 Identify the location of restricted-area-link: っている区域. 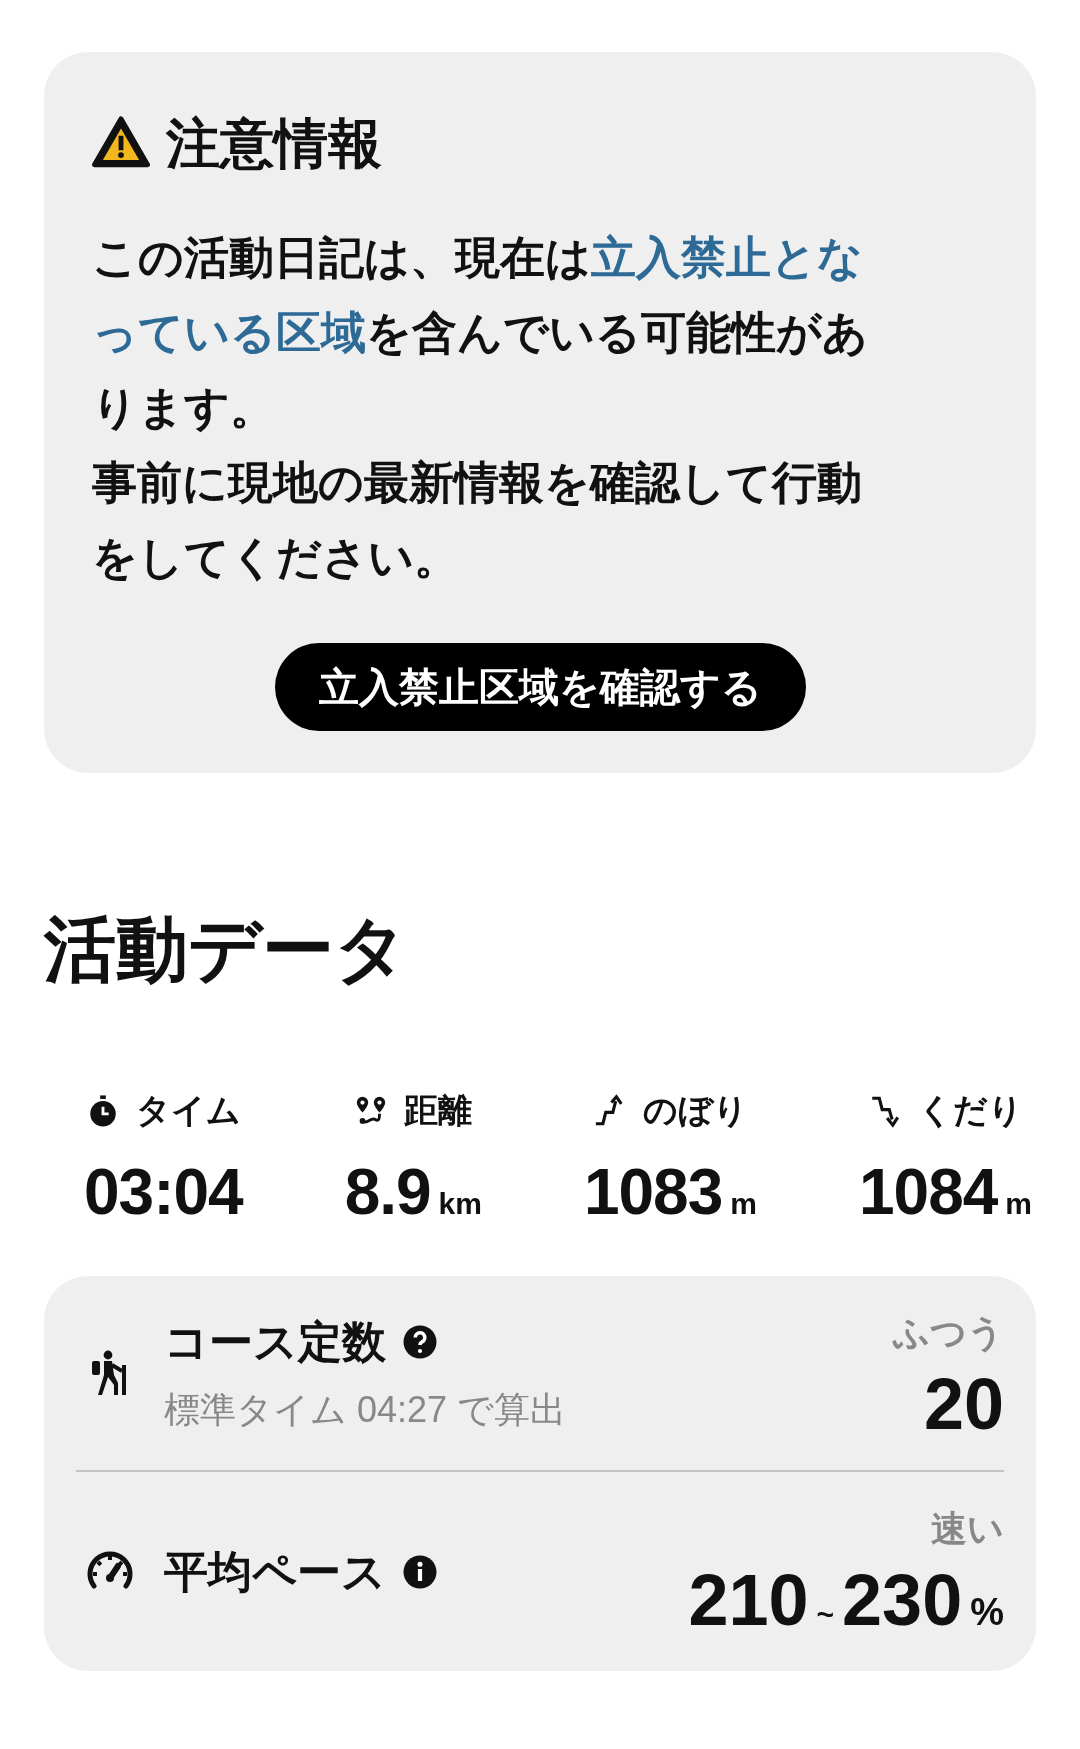
(229, 332).